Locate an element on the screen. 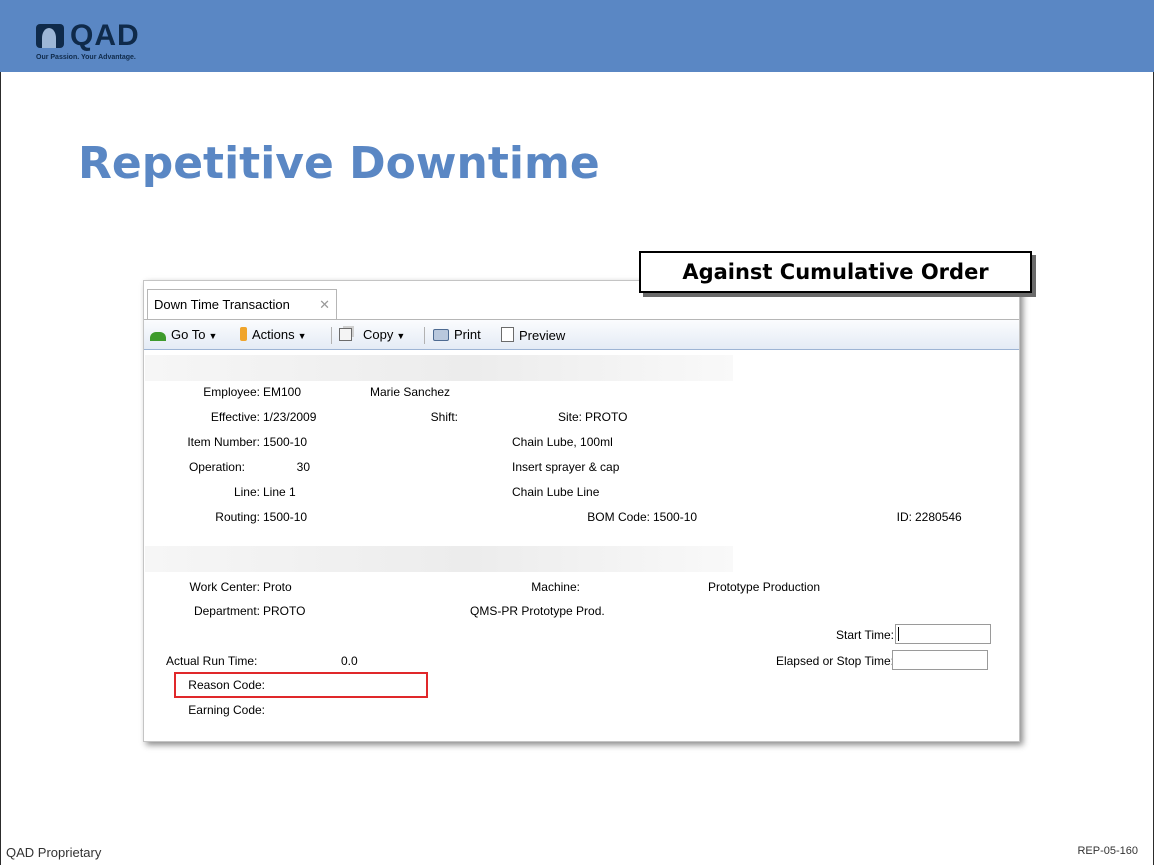  qad-logo-icon is located at coordinates (50, 36).